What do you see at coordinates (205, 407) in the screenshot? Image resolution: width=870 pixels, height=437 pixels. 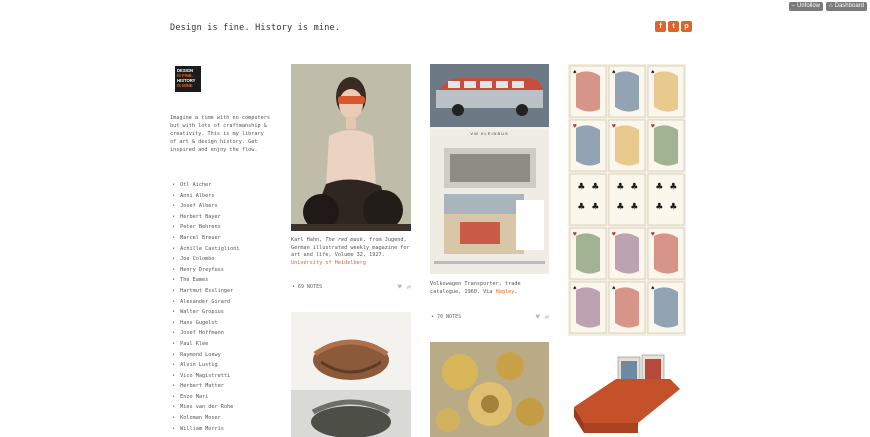 I see `designer-link: Mies van der Rohe` at bounding box center [205, 407].